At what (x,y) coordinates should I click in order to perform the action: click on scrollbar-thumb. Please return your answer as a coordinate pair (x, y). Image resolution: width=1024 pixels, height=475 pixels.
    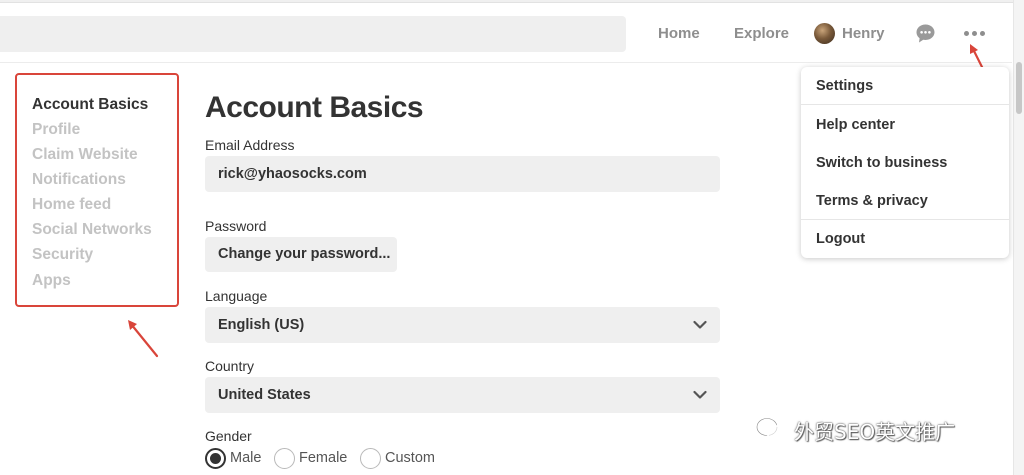
    Looking at the image, I should click on (1019, 88).